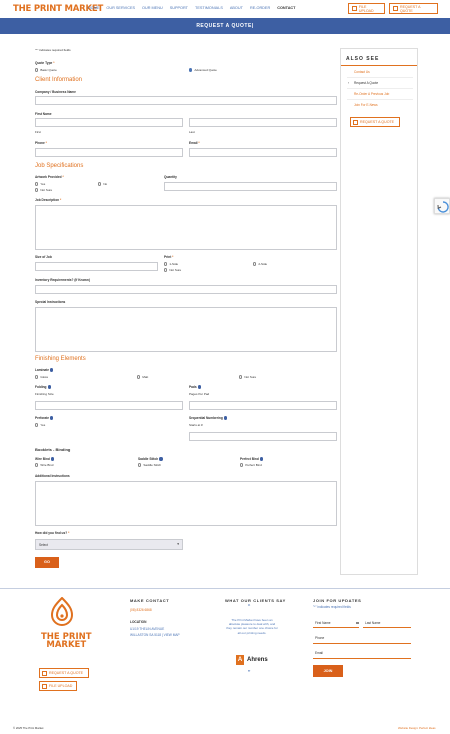 This screenshot has height=734, width=450. I want to click on footer-file-upload-button: FILE UPLOAD, so click(58, 686).